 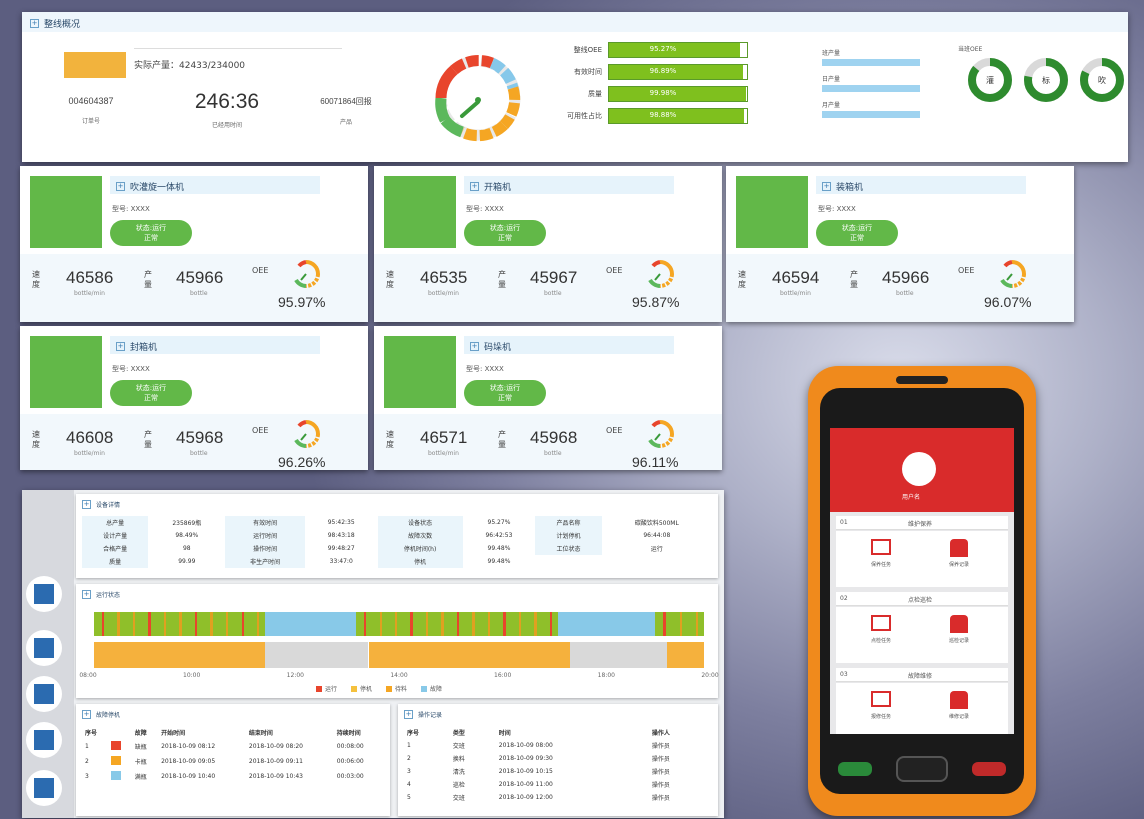 I want to click on speed-value: 46586, so click(x=90, y=277).